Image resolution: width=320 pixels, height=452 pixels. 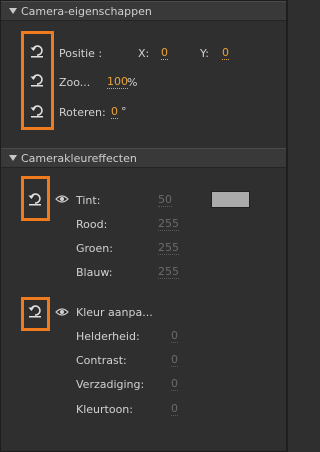 I want to click on tint-color-swatch, so click(x=230, y=199).